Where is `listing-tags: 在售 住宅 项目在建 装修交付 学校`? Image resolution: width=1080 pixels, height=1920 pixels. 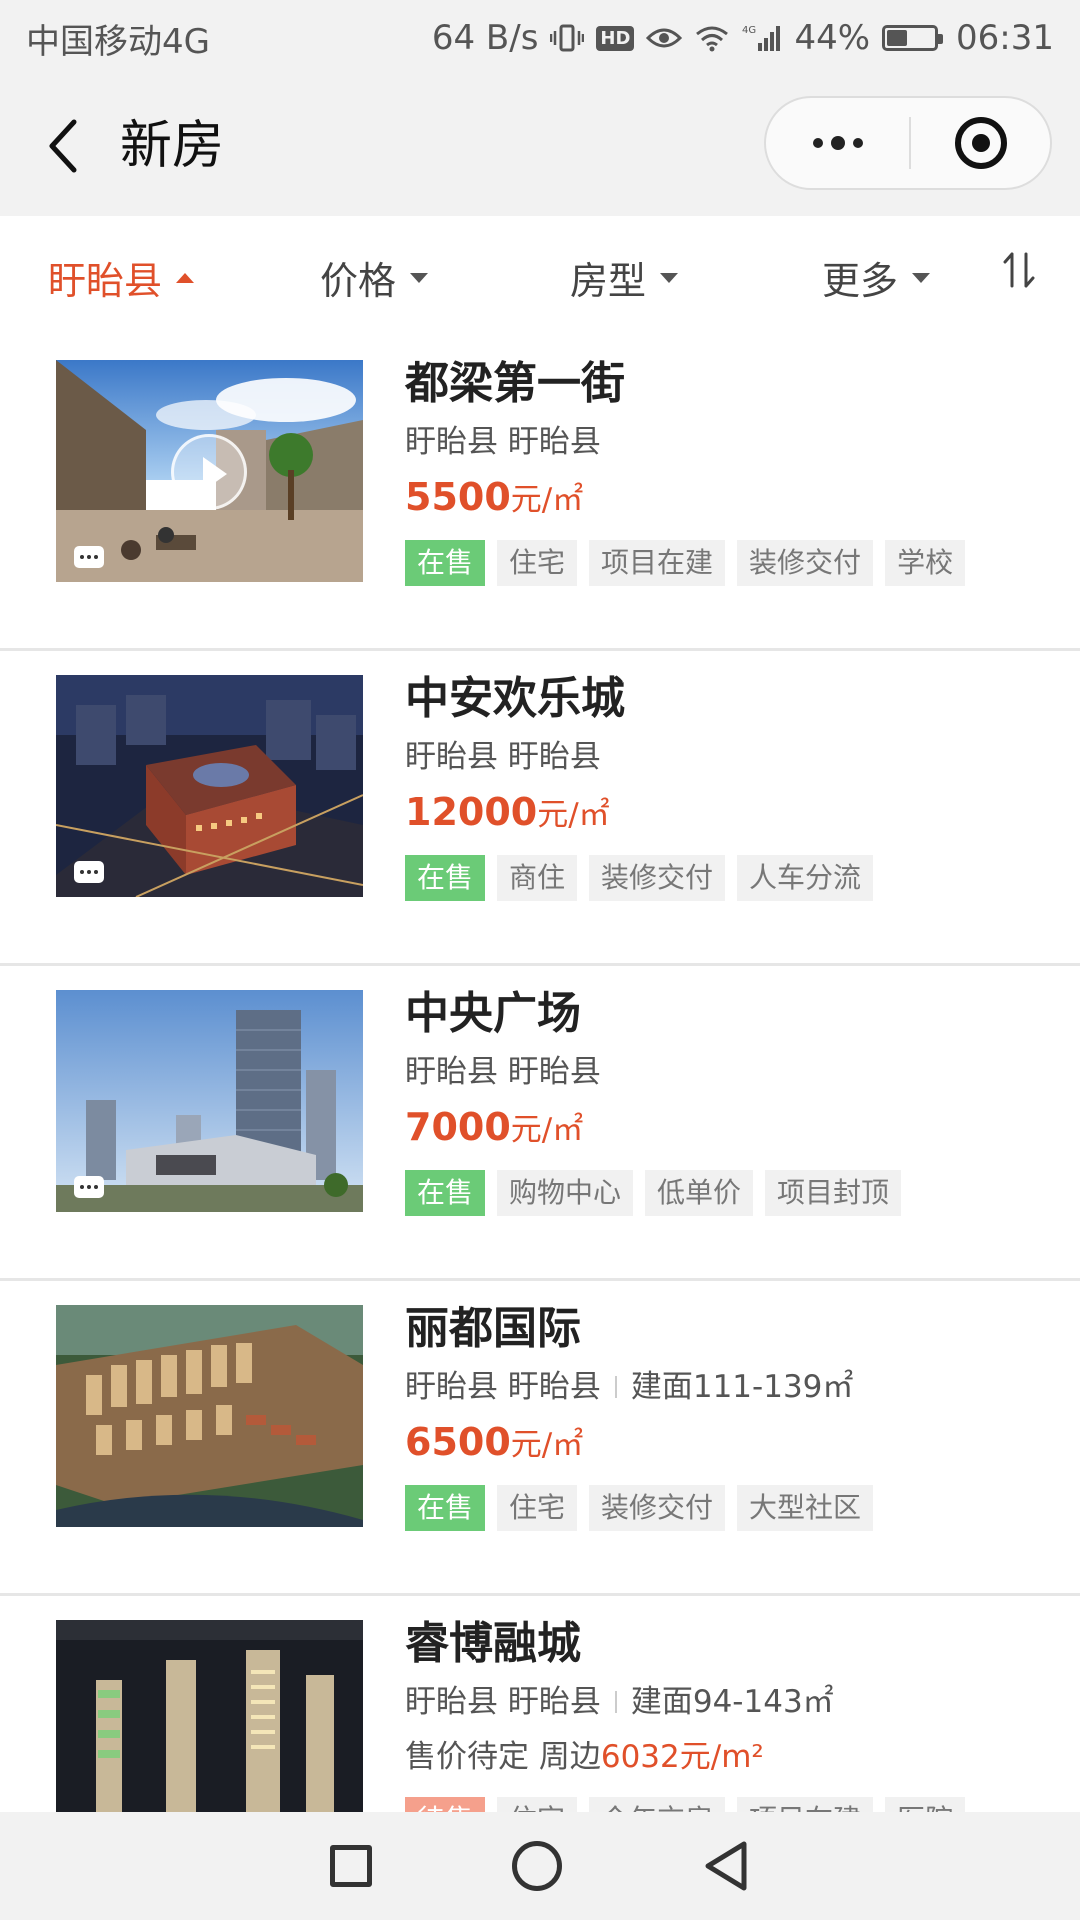
listing-tags: 在售 住宅 项目在建 装修交付 学校 is located at coordinates (735, 563).